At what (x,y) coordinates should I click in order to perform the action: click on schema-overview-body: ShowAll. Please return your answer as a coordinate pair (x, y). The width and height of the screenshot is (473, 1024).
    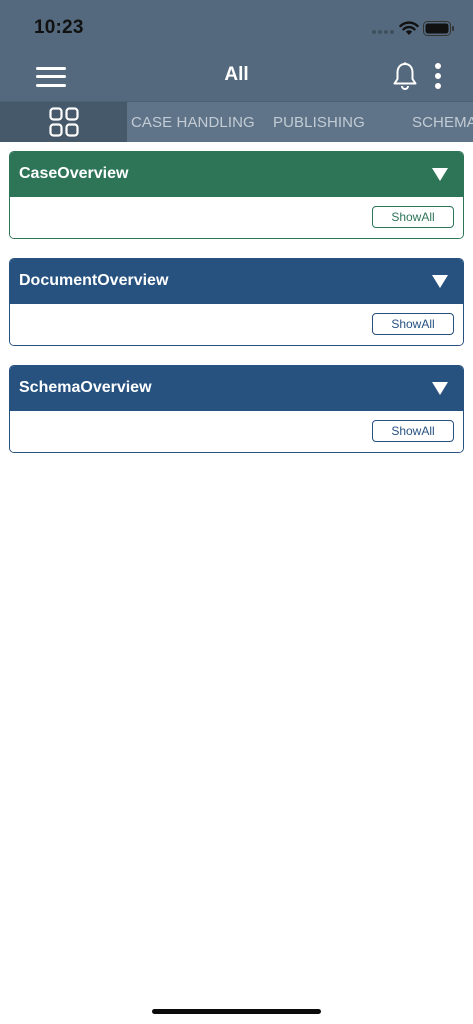
    Looking at the image, I should click on (236, 431).